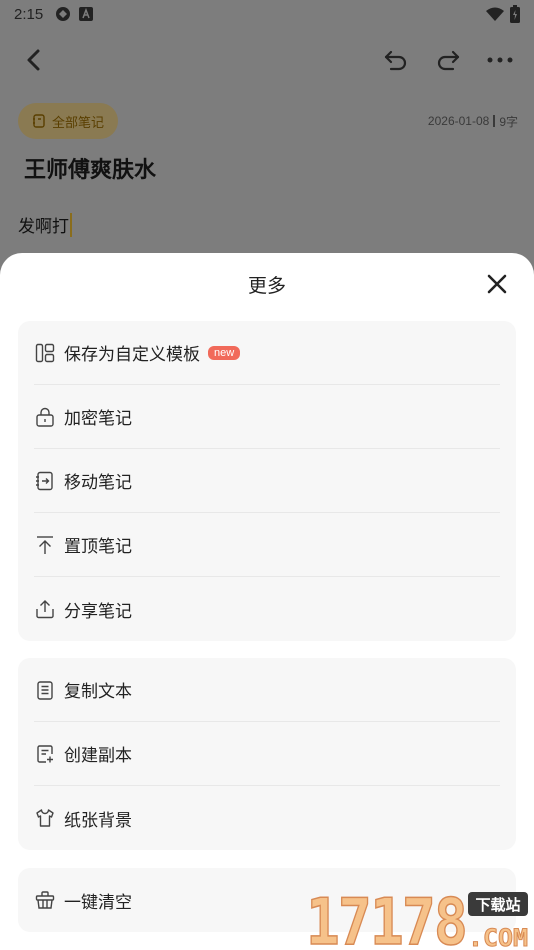 The image size is (534, 950). Describe the element at coordinates (45, 545) in the screenshot. I see `pin-top-icon` at that location.